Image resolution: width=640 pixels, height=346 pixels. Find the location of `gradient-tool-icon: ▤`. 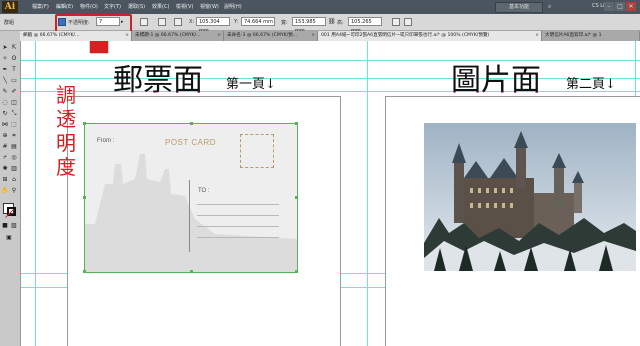

gradient-tool-icon: ▤ is located at coordinates (14, 147).